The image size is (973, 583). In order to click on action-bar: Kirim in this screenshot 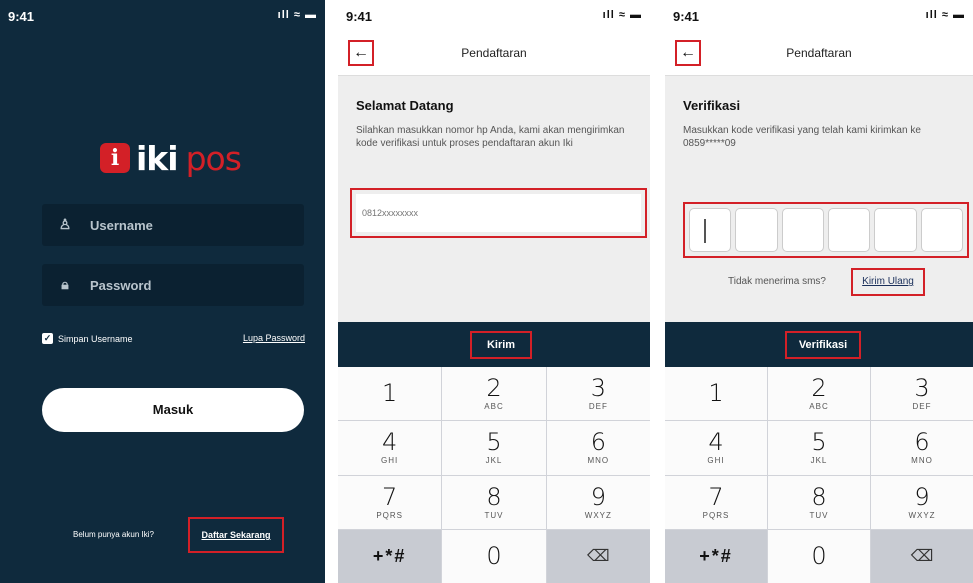, I will do `click(494, 344)`.